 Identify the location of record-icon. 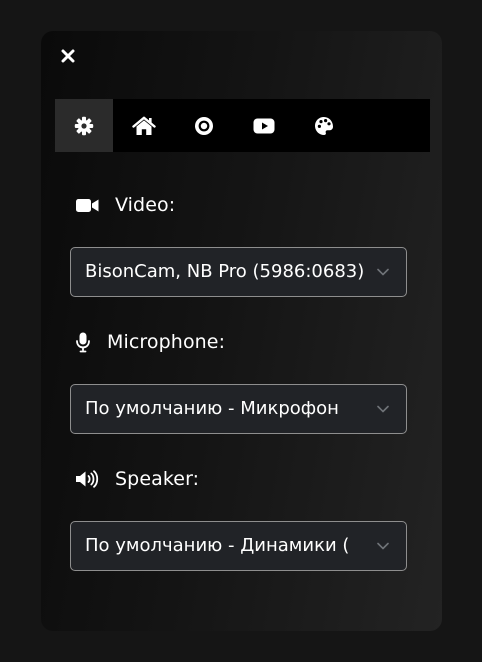
(204, 125).